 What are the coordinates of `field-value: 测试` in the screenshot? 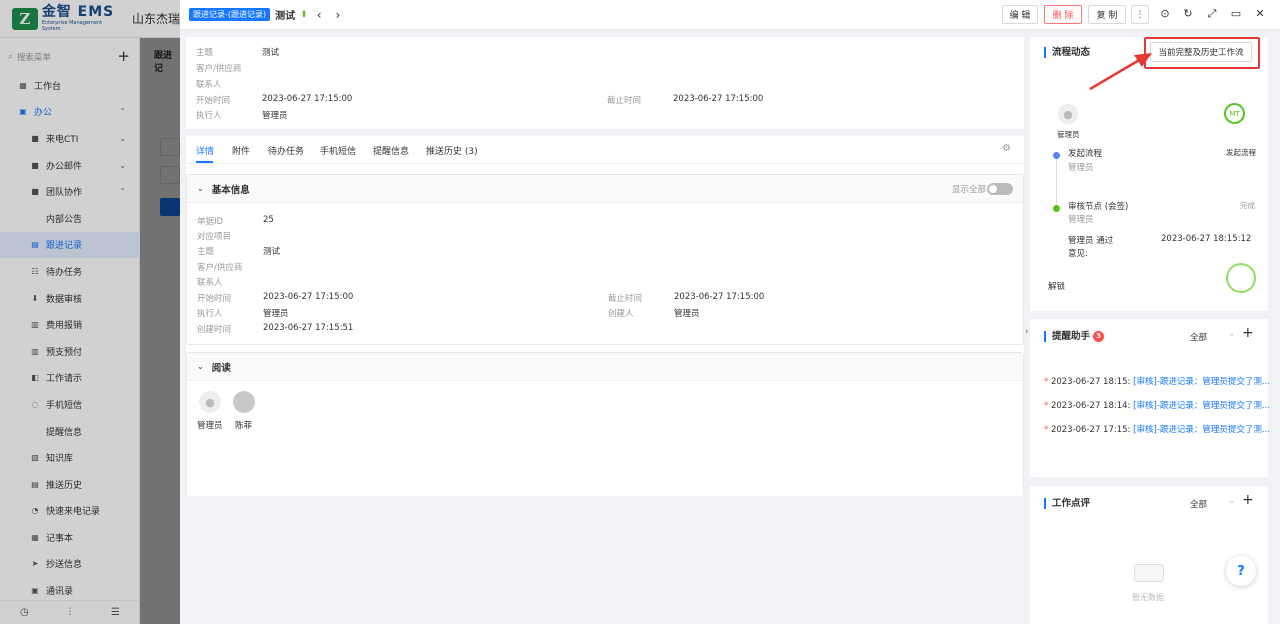 It's located at (272, 252).